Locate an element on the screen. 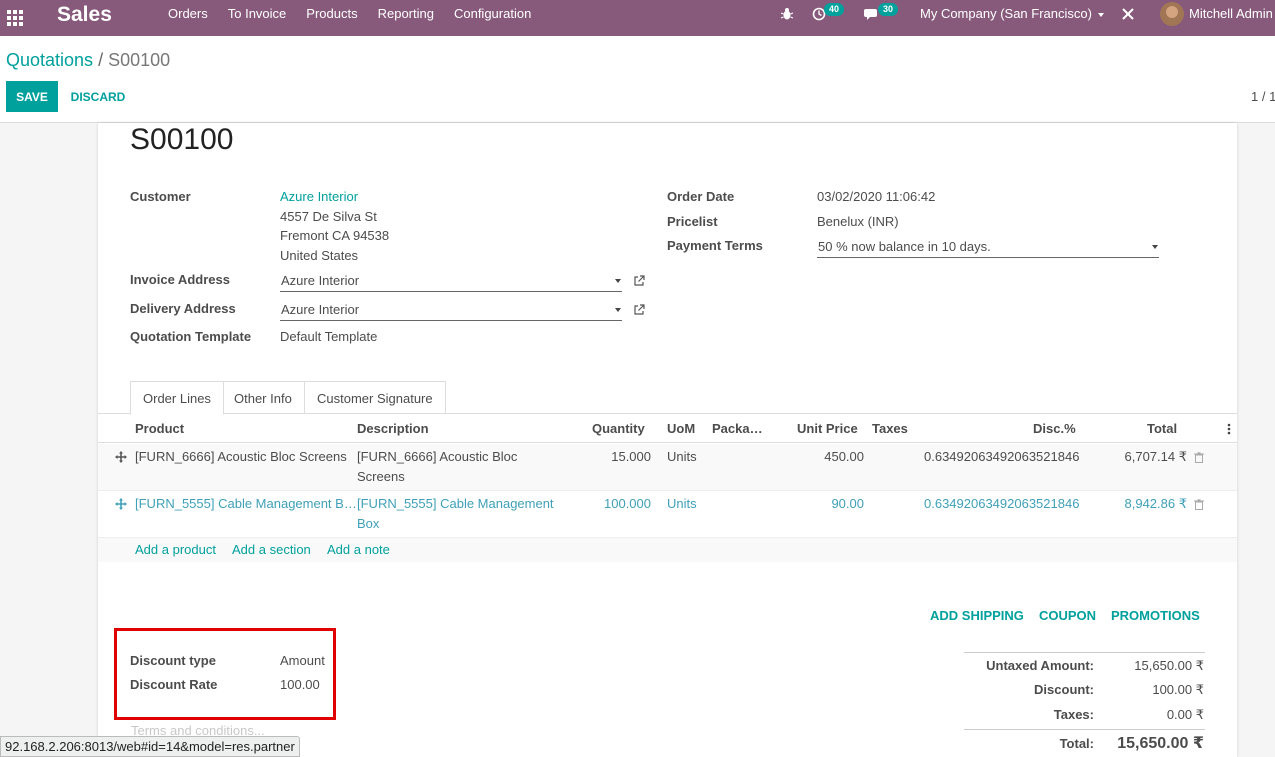 The width and height of the screenshot is (1275, 757). total-label: Total: is located at coordinates (1076, 743).